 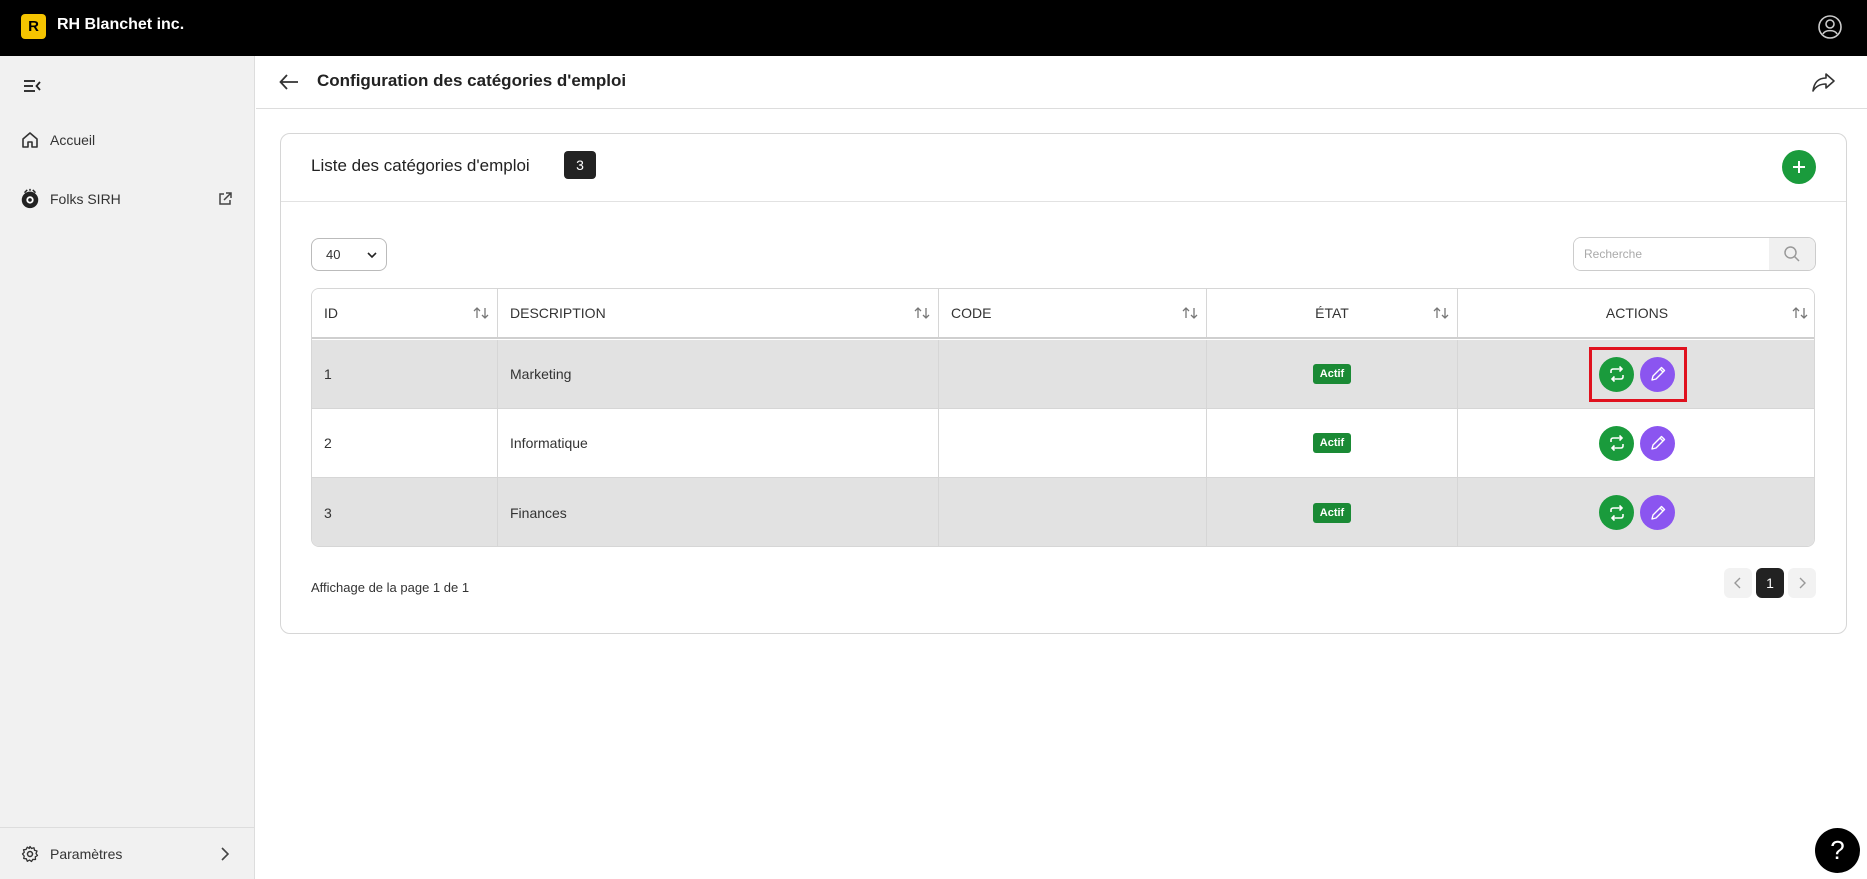 I want to click on add-category-button, so click(x=1799, y=167).